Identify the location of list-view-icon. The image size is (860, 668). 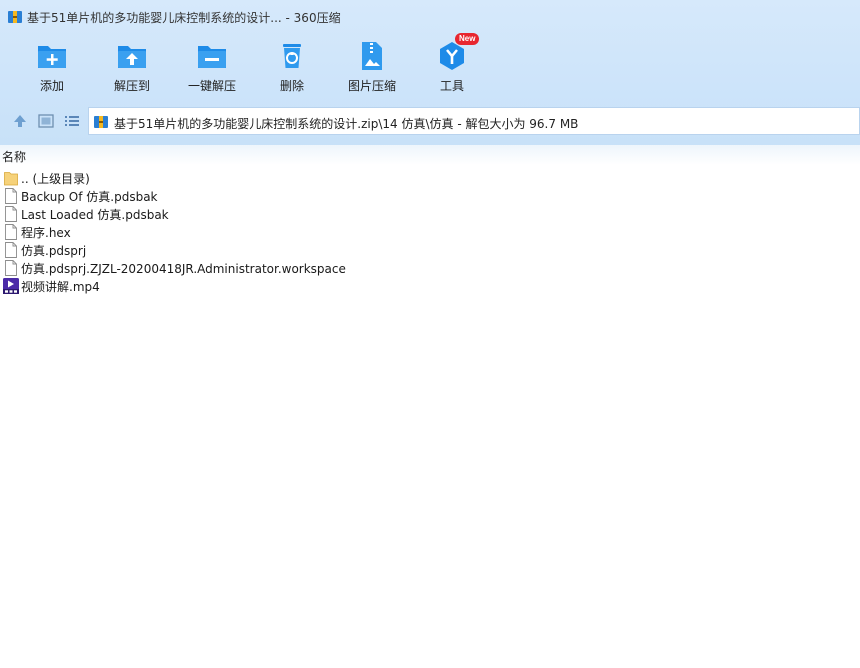
(72, 121).